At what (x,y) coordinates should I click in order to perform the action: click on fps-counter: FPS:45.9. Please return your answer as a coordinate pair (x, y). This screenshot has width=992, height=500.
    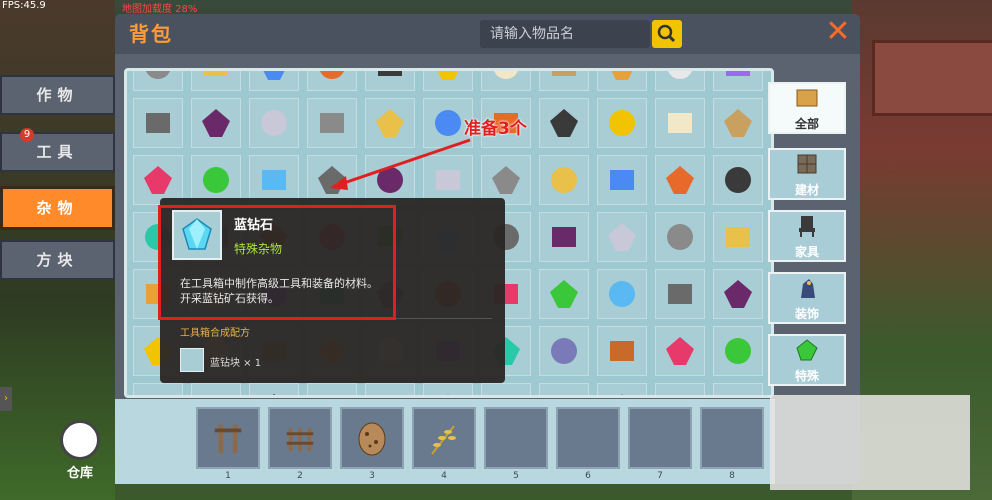
    Looking at the image, I should click on (24, 5).